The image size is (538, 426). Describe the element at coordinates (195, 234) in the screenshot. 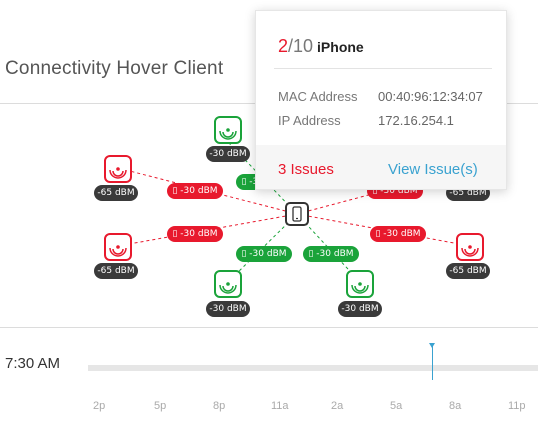

I see `link-label-left-bottom: ▯ -30 dBM` at that location.